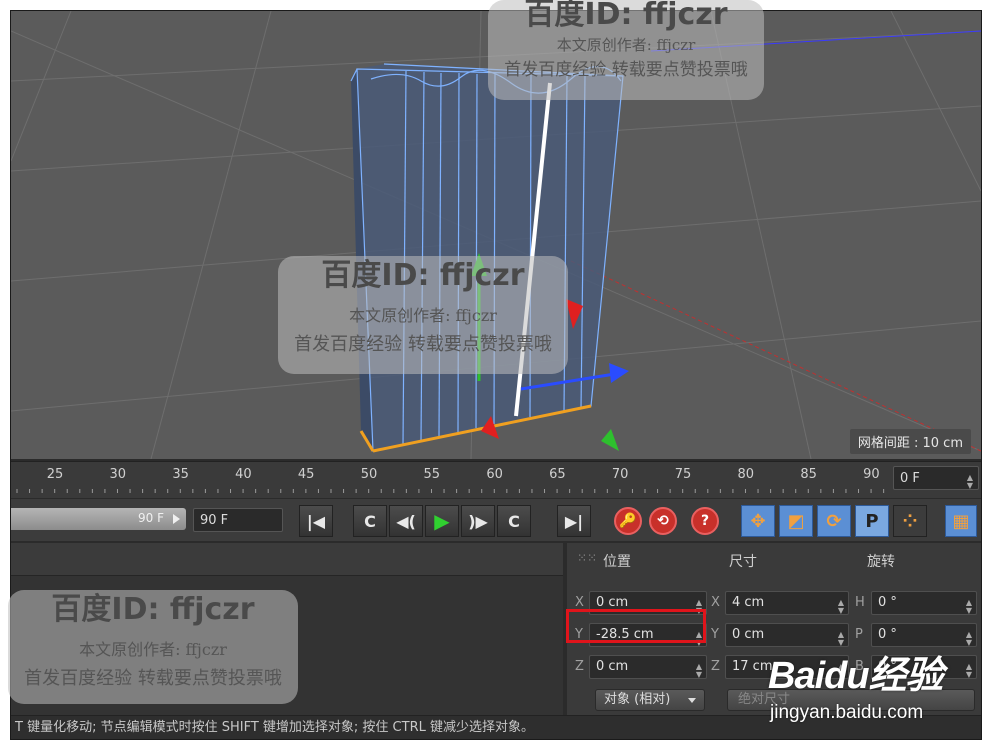 This screenshot has height=753, width=1000. I want to click on point-level-button: ⁘, so click(910, 521).